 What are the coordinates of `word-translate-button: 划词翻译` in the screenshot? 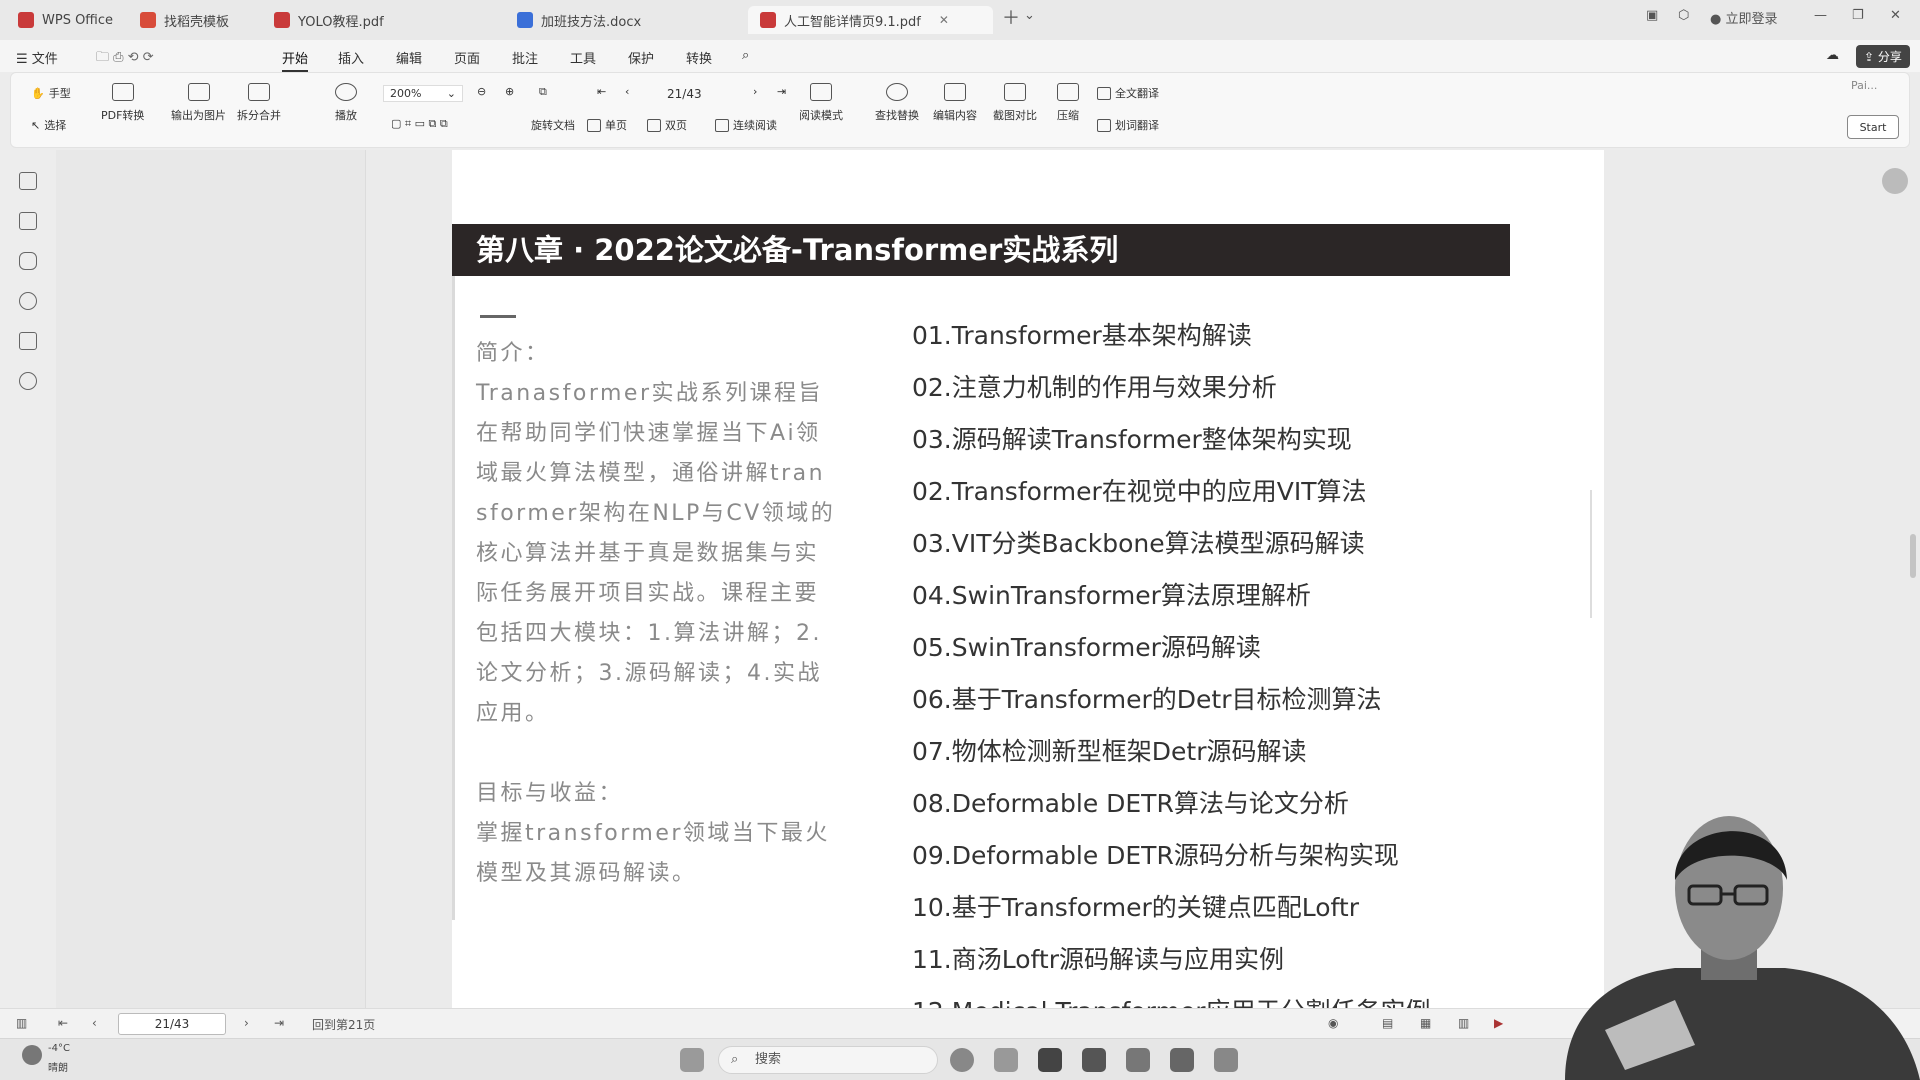 It's located at (1128, 125).